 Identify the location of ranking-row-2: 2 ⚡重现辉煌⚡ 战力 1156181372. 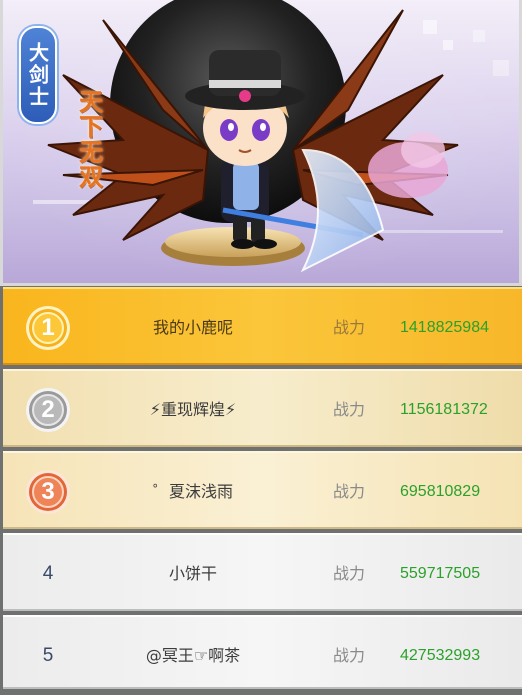
(262, 408).